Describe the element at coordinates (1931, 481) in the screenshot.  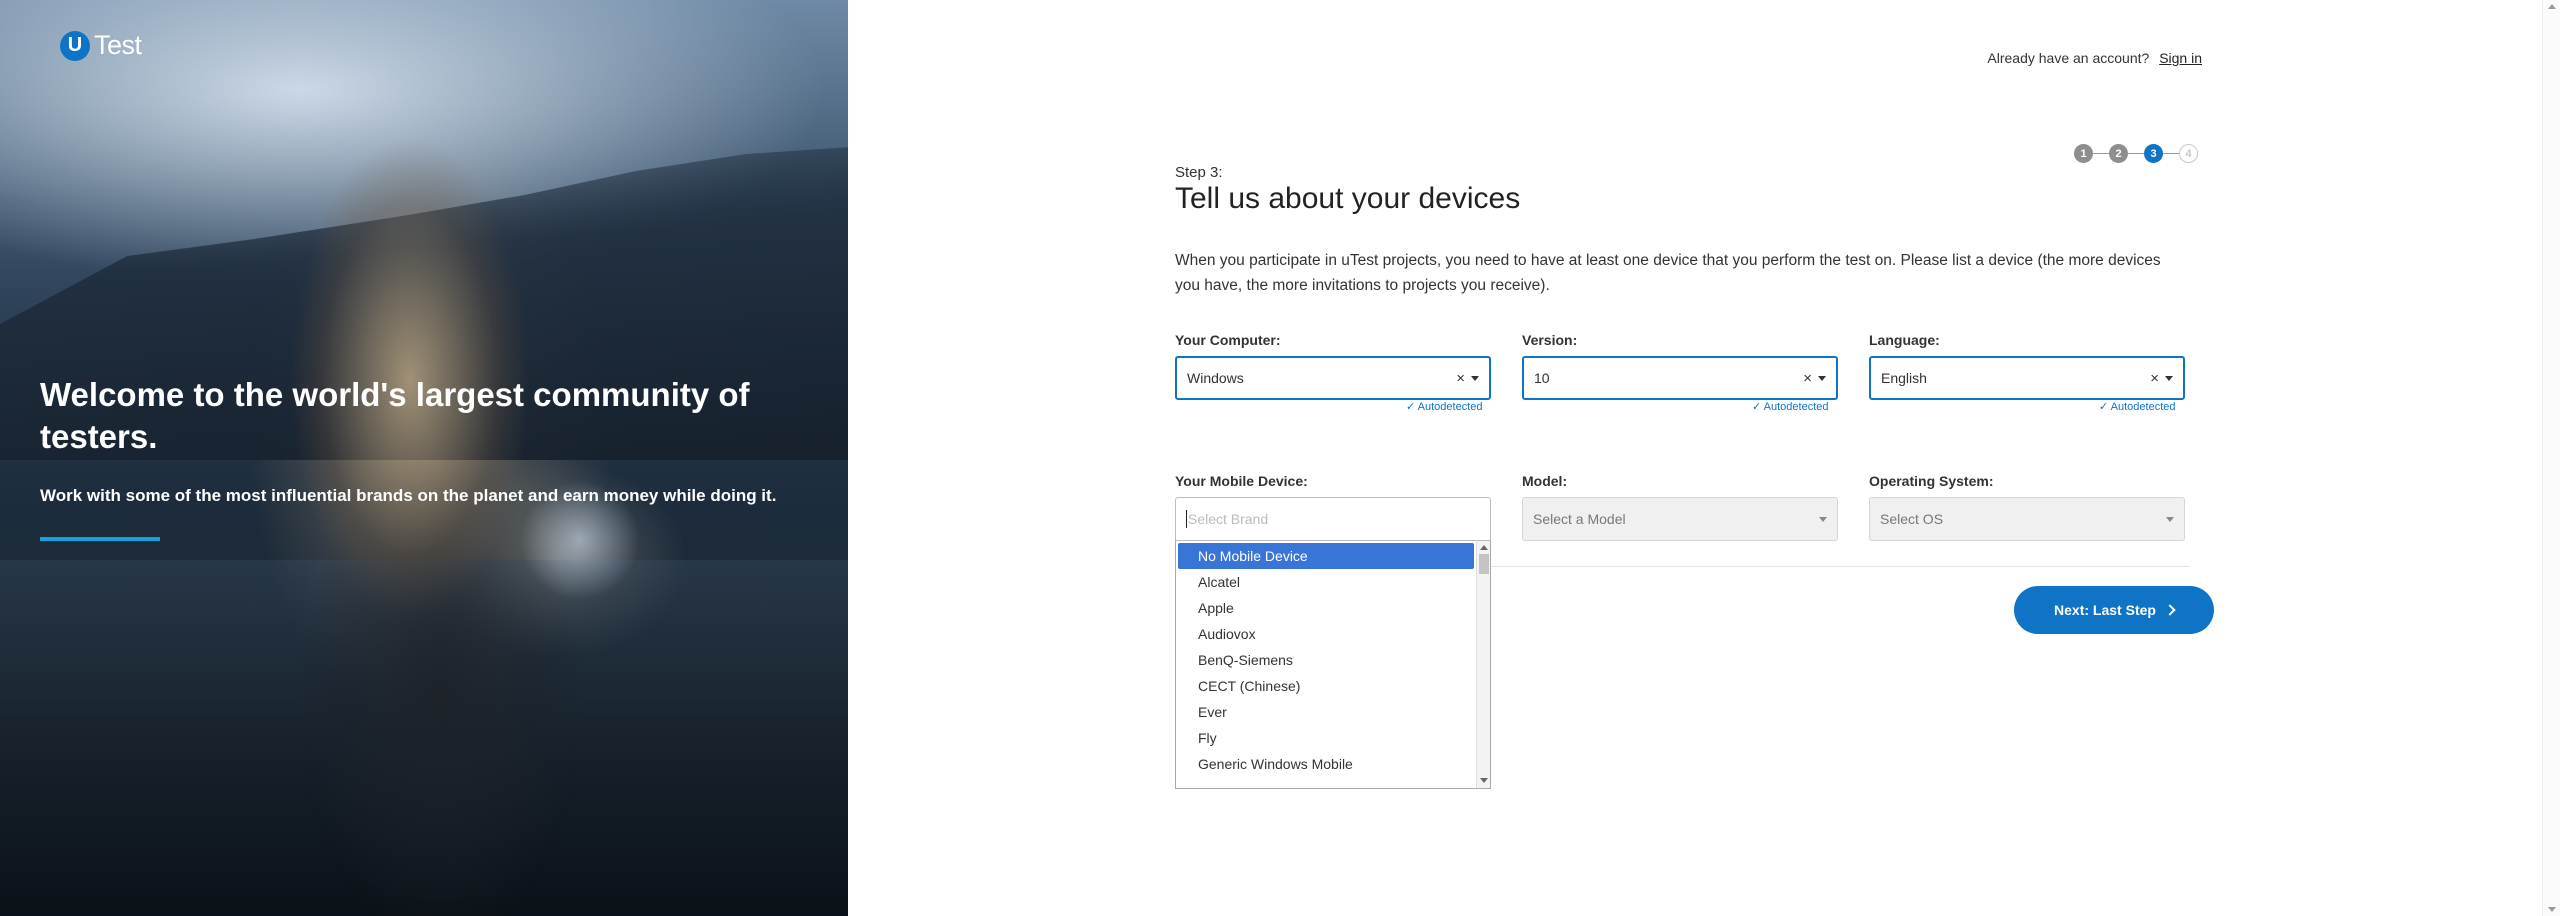
I see `os-label: Operating System:` at that location.